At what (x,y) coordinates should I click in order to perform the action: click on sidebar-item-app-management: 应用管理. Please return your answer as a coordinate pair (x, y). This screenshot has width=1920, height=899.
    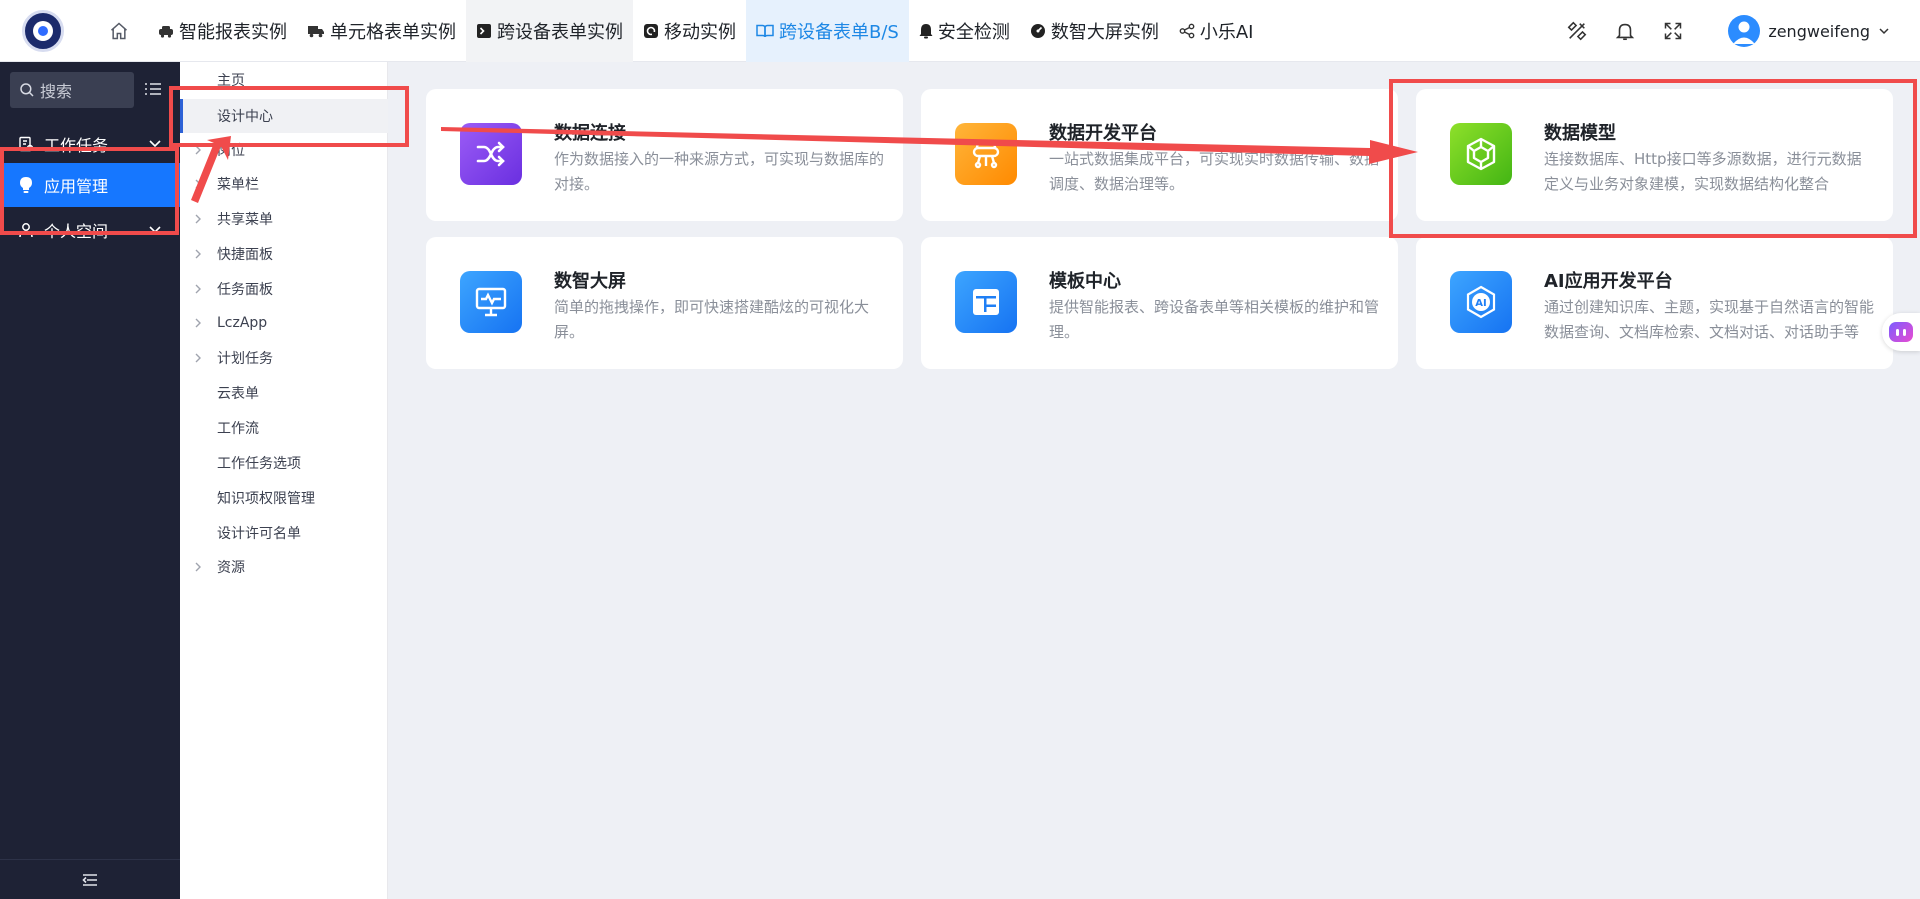
    Looking at the image, I should click on (90, 185).